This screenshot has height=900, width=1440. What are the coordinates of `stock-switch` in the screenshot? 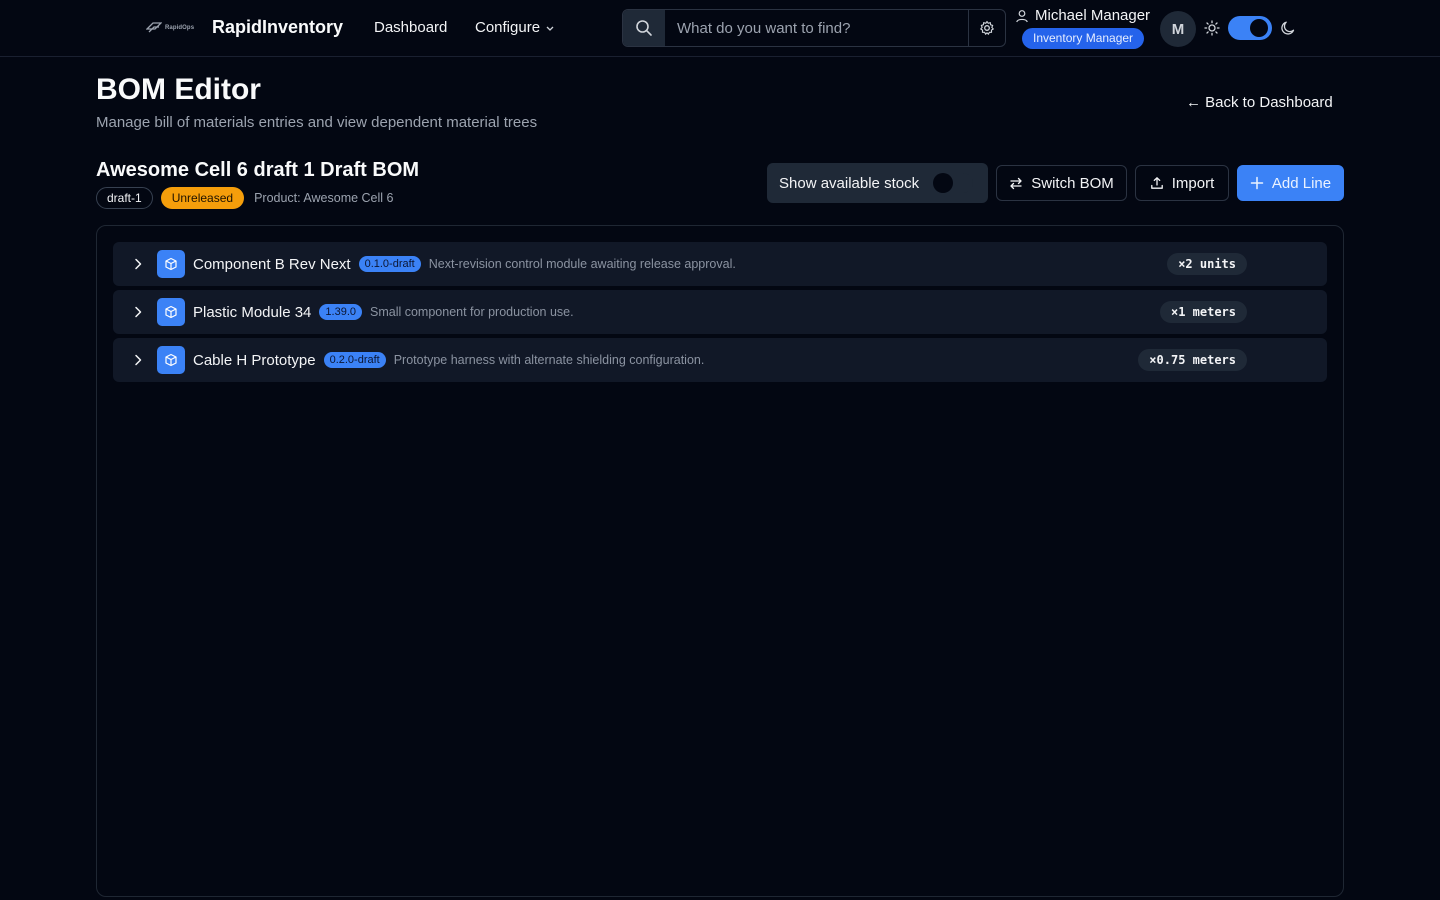 It's located at (953, 183).